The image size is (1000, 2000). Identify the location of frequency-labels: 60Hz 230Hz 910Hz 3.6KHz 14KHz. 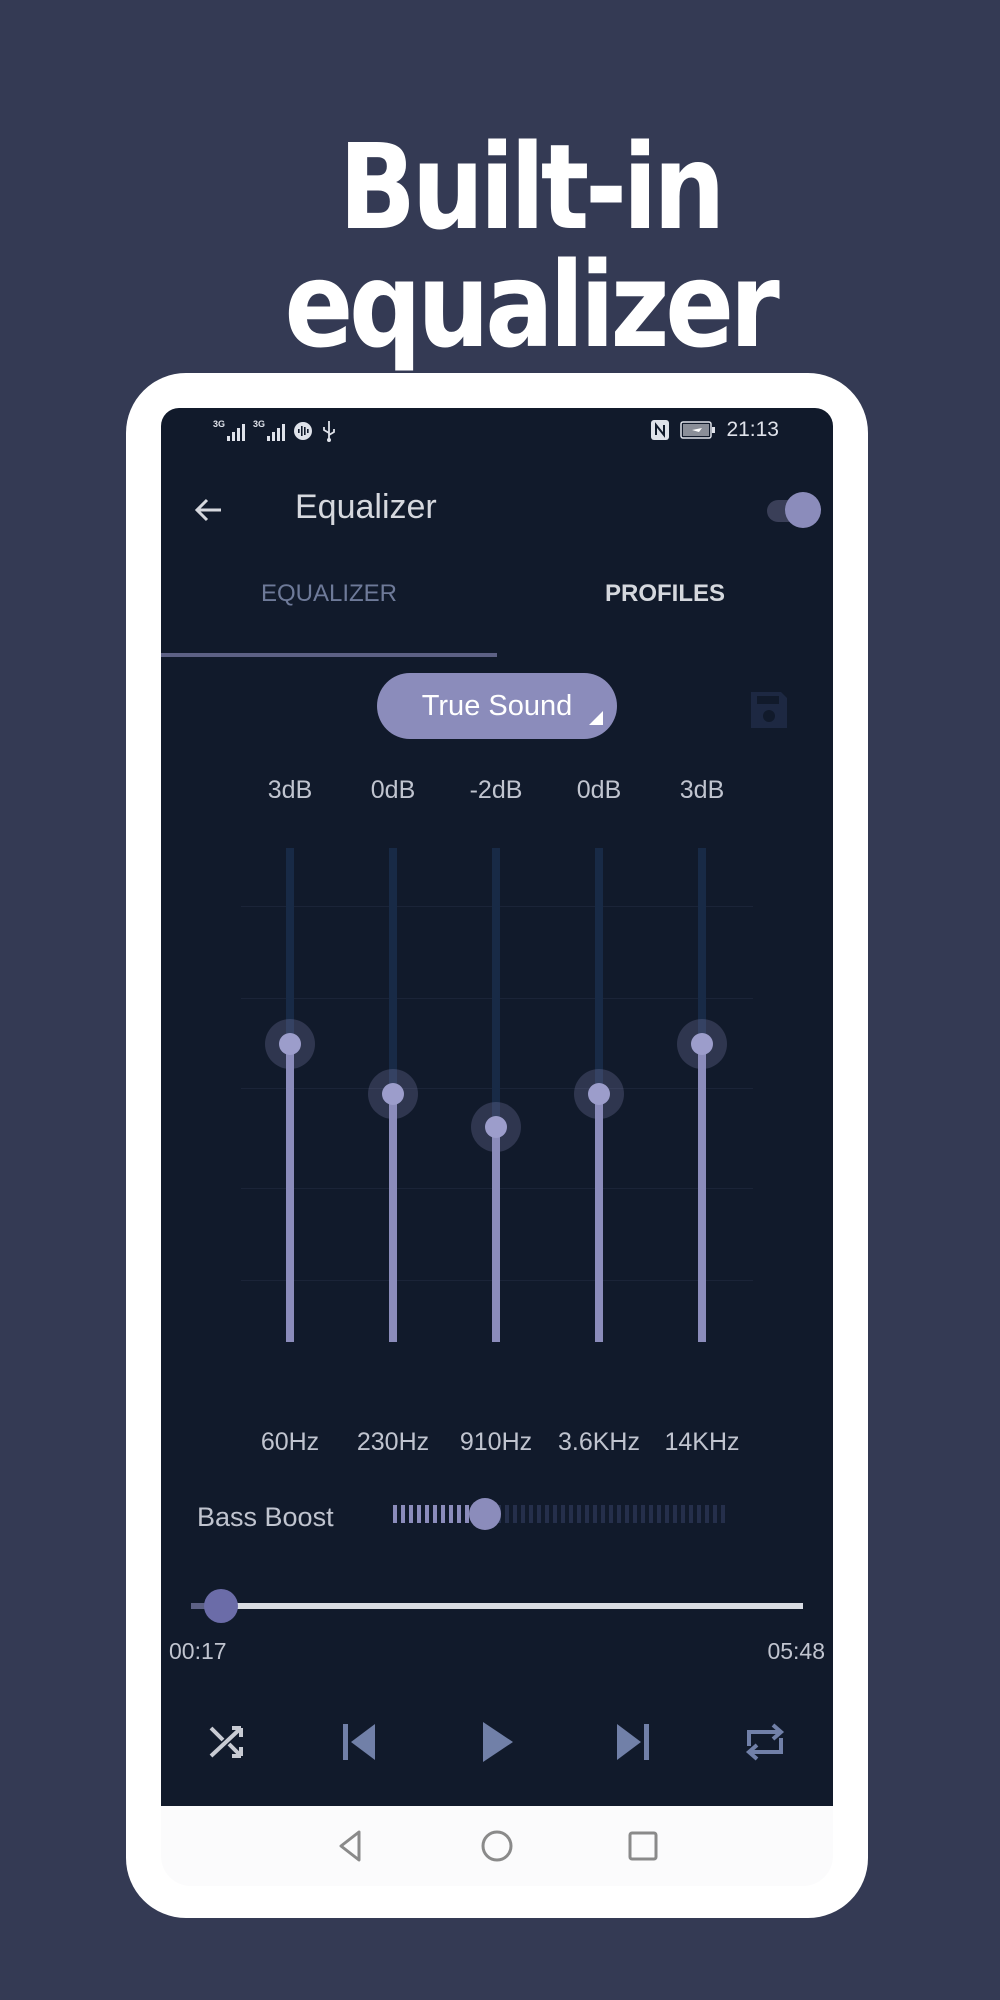
(497, 1445).